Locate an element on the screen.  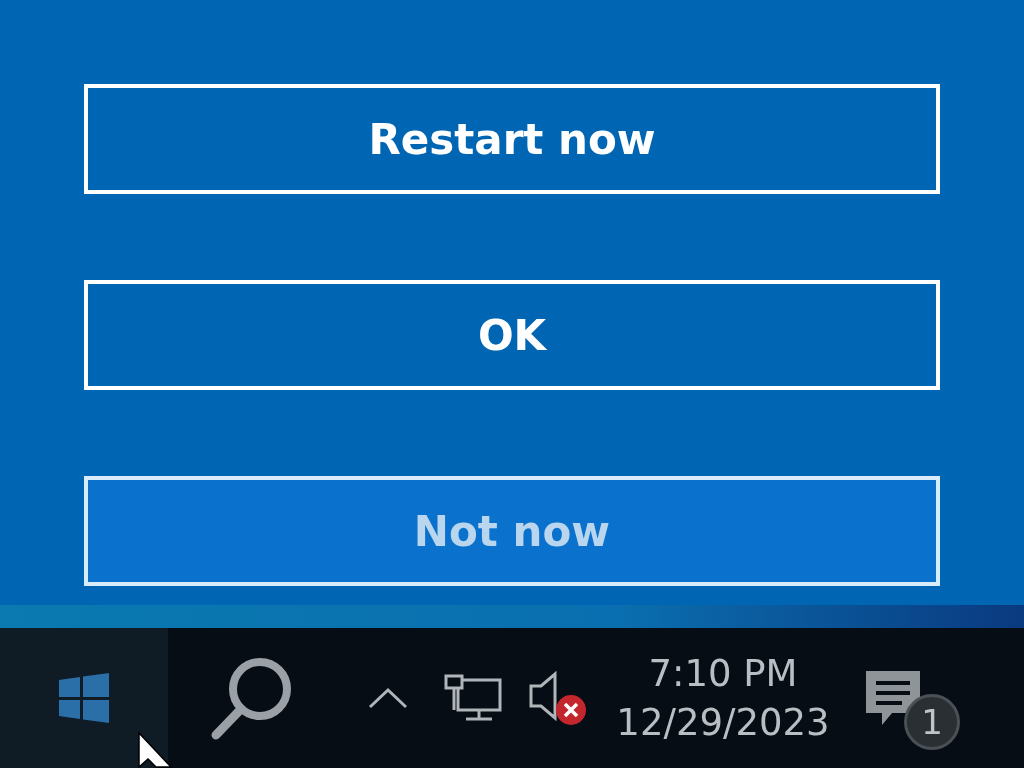
dialog-button: OK is located at coordinates (512, 335).